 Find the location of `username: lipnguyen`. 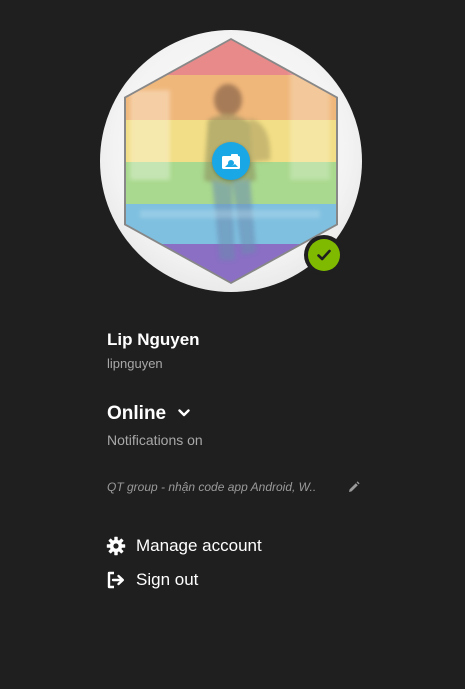

username: lipnguyen is located at coordinates (135, 363).